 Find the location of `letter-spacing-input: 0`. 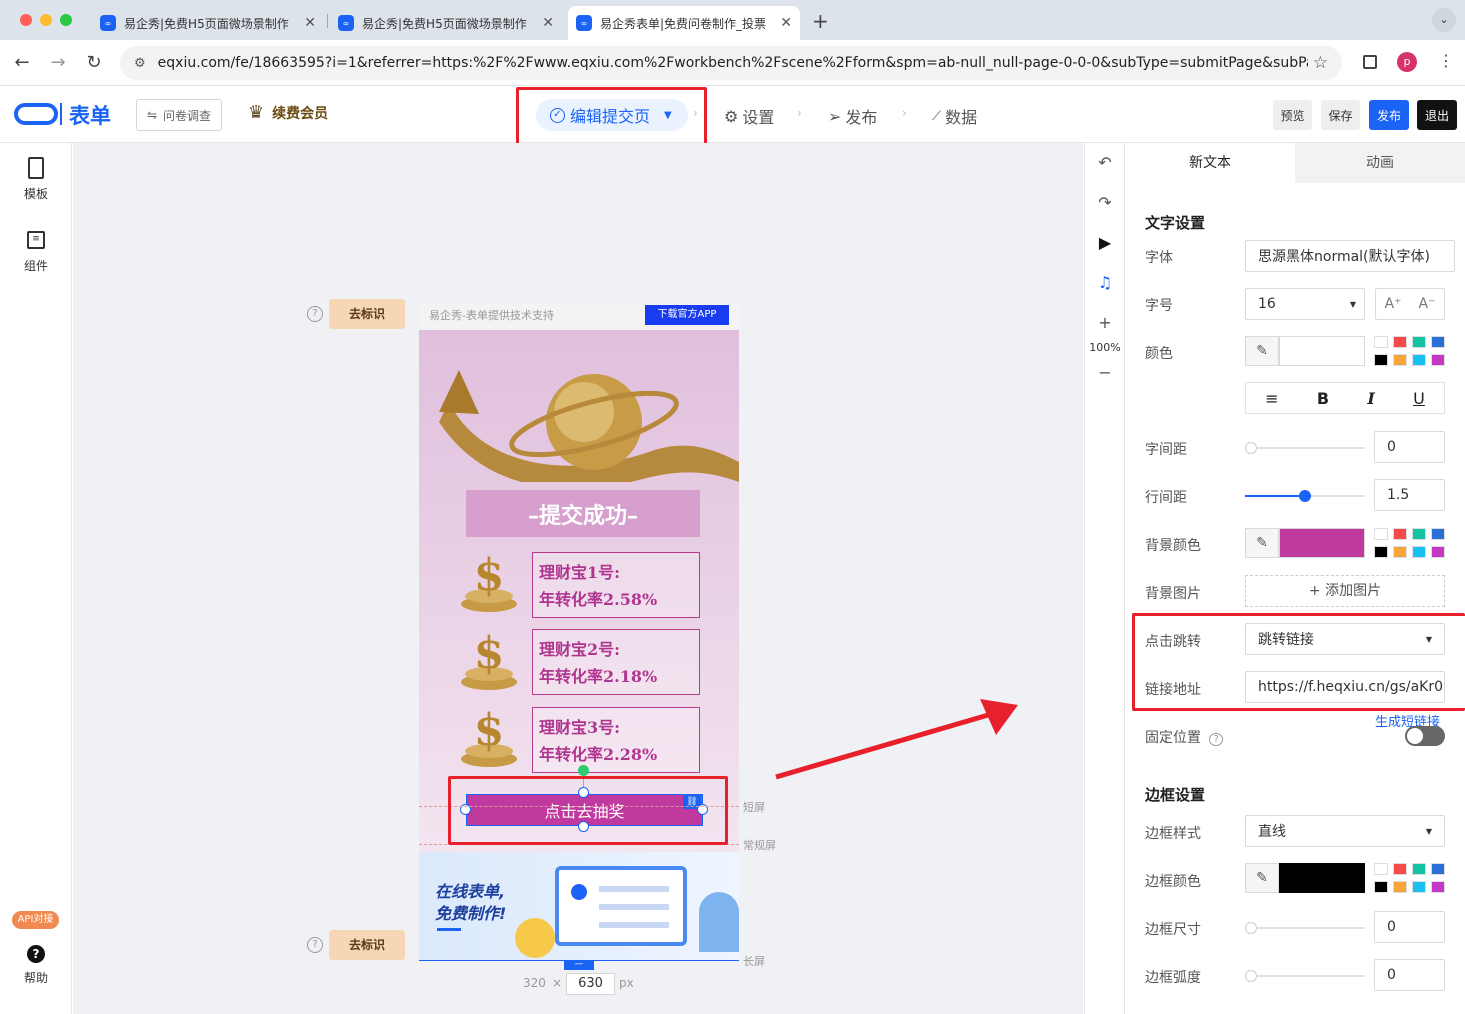

letter-spacing-input: 0 is located at coordinates (1409, 447).